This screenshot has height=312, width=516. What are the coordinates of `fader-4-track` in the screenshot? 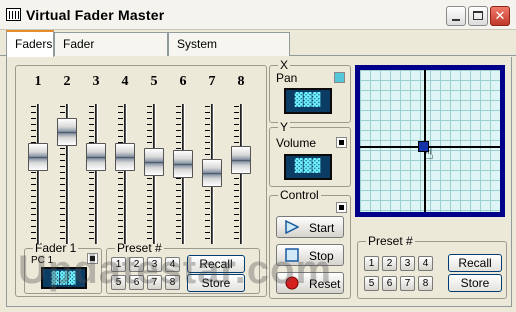 It's located at (125, 174).